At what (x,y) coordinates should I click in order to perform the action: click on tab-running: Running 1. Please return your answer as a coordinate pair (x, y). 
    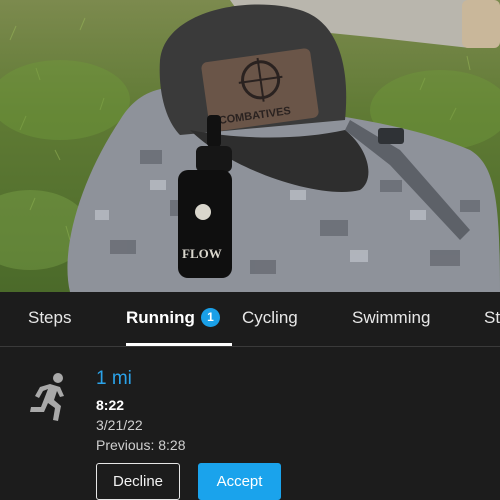
    Looking at the image, I should click on (179, 319).